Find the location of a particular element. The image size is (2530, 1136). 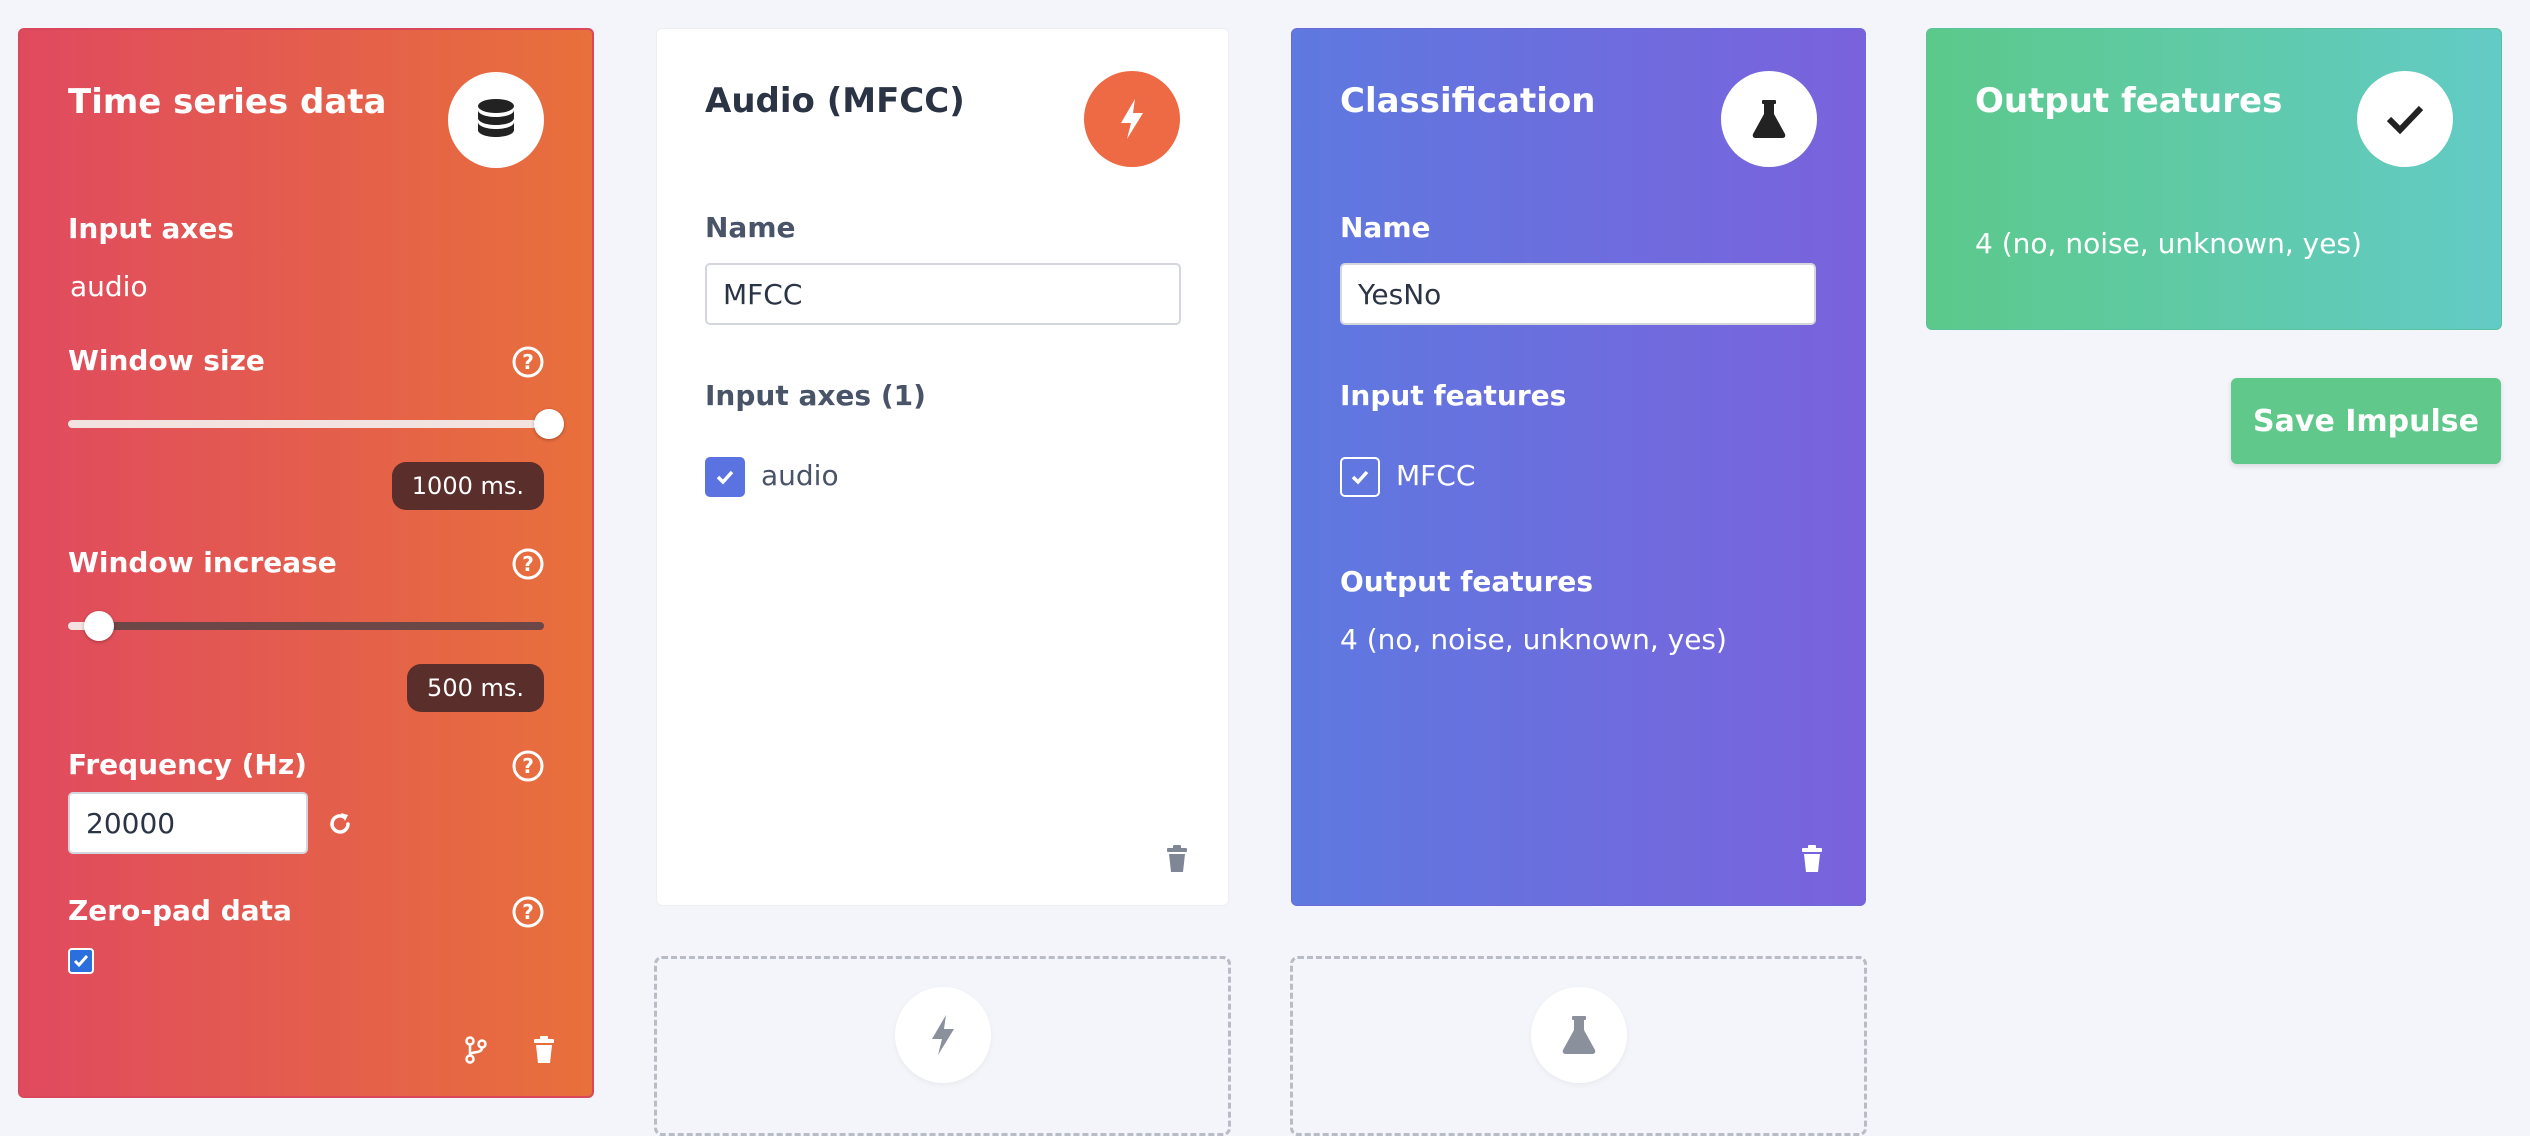

zero-pad-checkbox is located at coordinates (81, 961).